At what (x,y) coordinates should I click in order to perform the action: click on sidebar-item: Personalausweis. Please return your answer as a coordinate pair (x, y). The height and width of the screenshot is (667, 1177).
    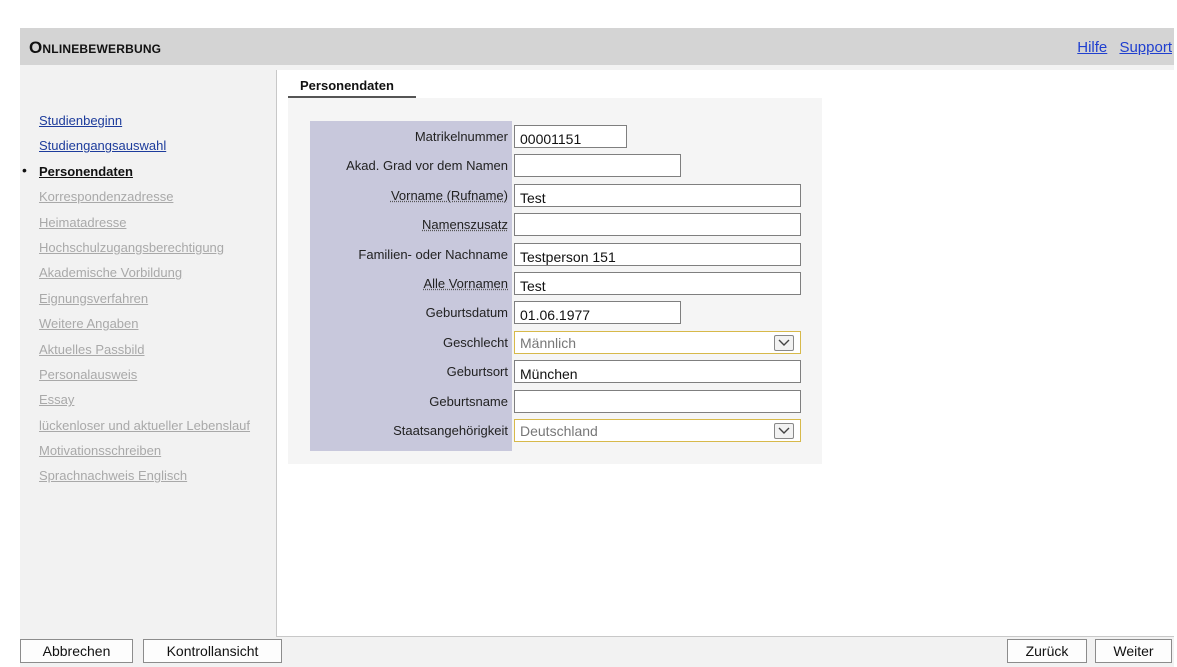
    Looking at the image, I should click on (135, 379).